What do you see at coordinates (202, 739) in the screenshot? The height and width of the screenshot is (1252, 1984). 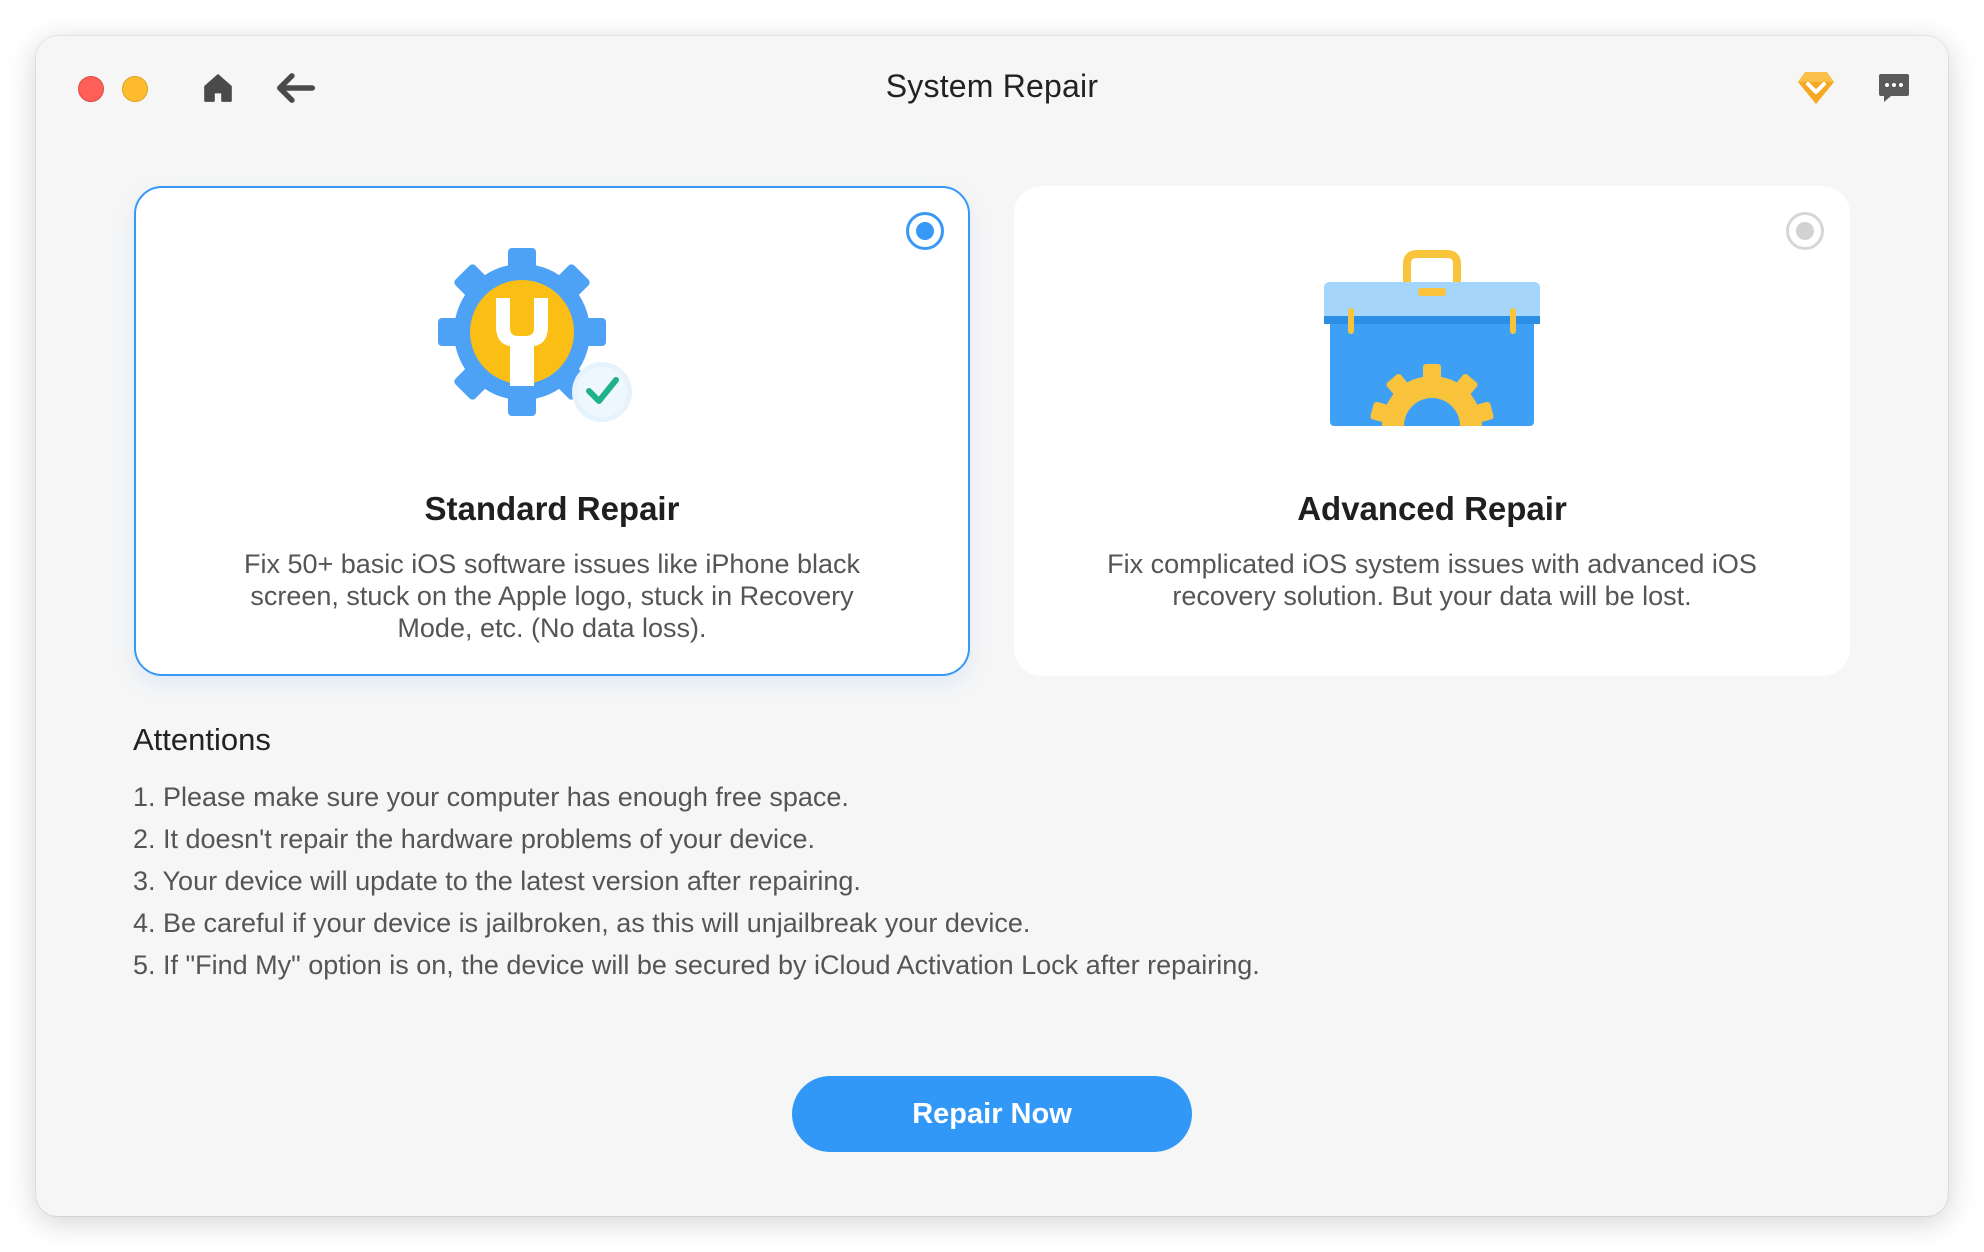 I see `attentions-heading: Attentions` at bounding box center [202, 739].